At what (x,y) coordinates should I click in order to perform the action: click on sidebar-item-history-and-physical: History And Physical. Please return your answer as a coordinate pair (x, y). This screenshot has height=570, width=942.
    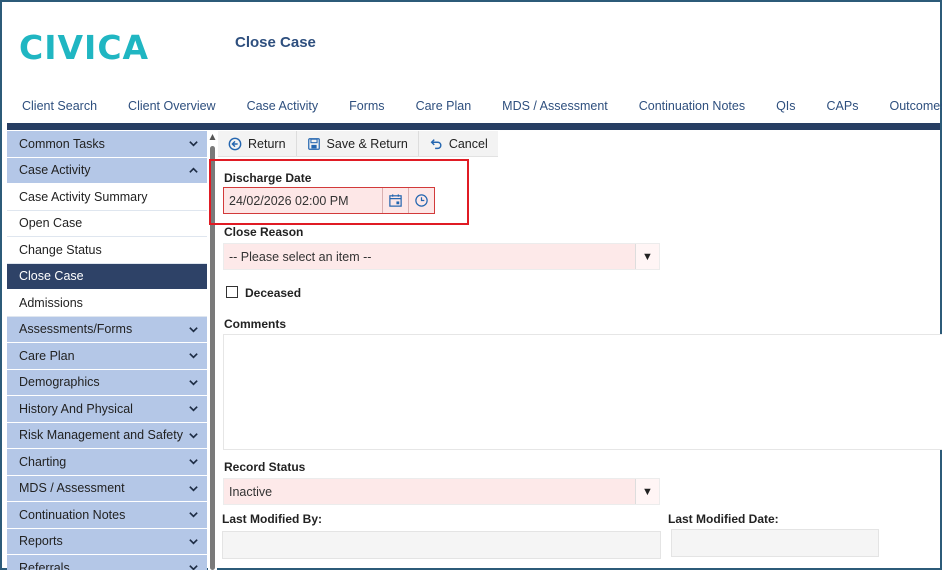
    Looking at the image, I should click on (107, 409).